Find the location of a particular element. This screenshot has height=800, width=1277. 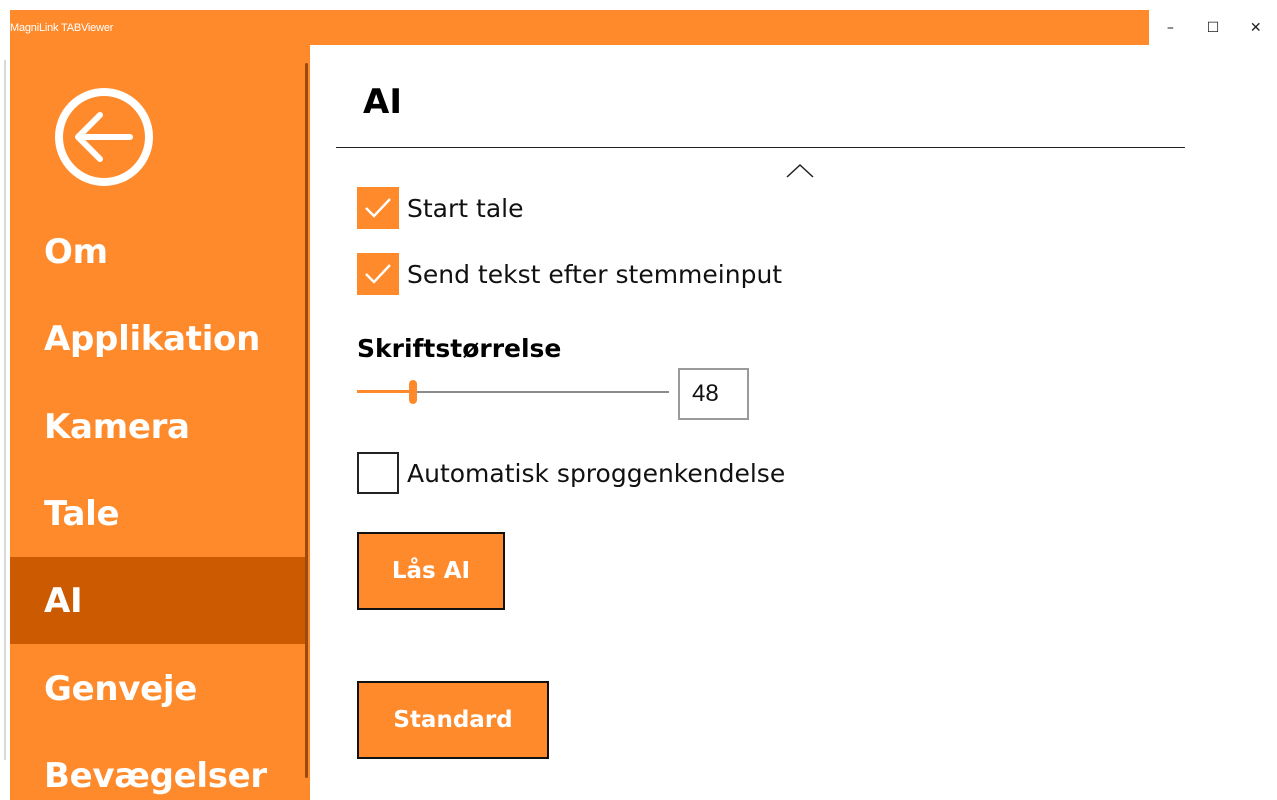

font-size-slider is located at coordinates (513, 392).